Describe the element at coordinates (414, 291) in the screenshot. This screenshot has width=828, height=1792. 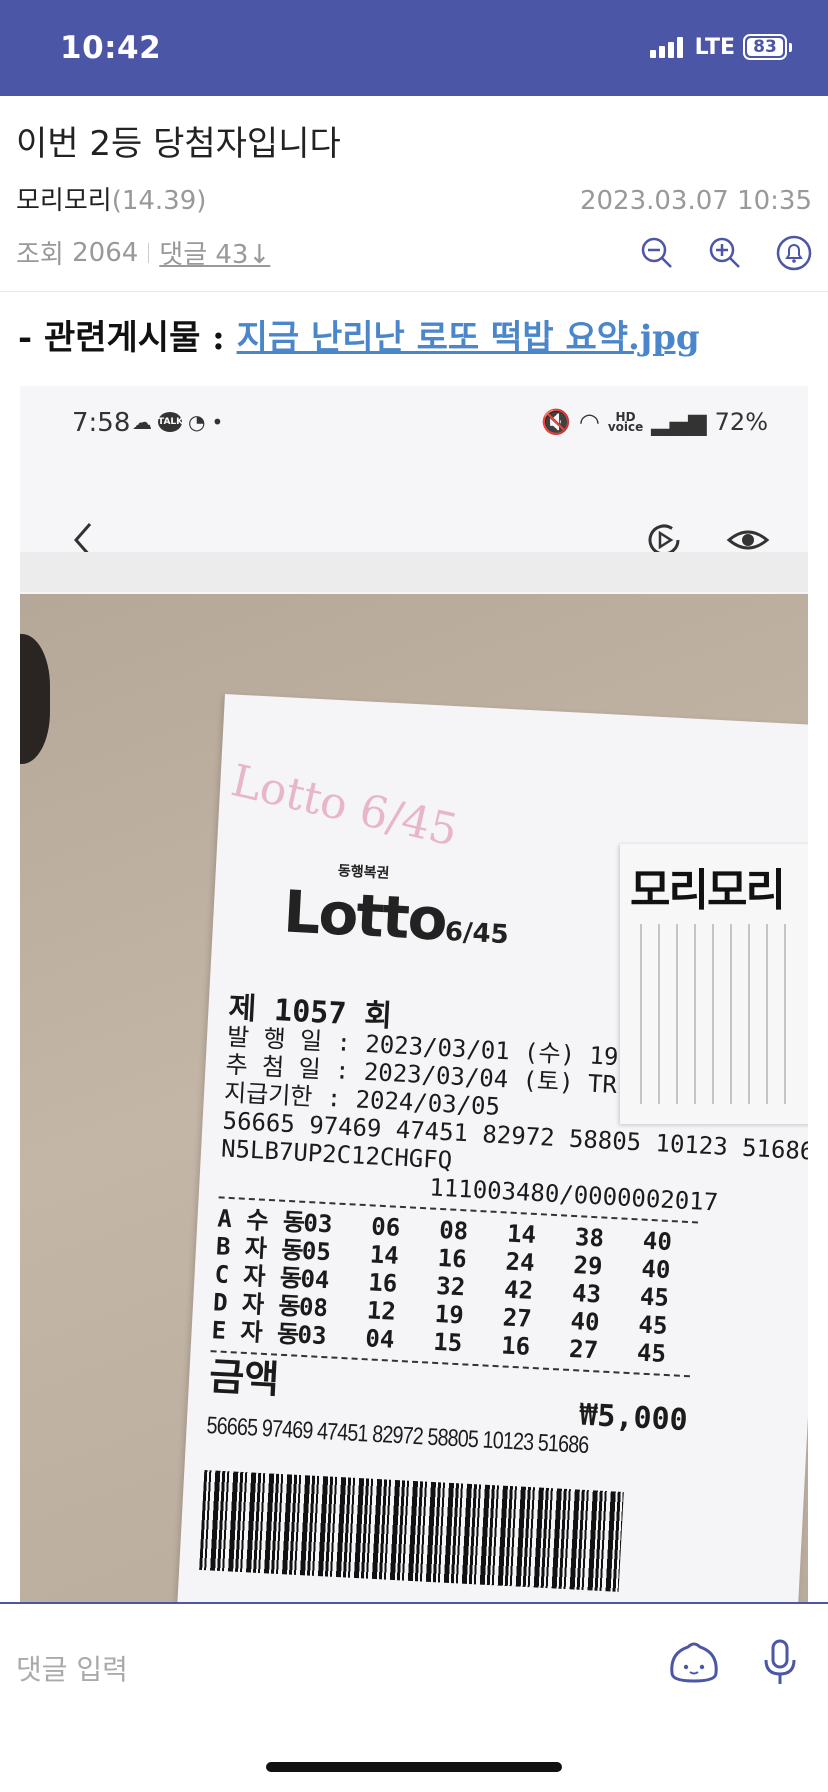
I see `header-divider` at that location.